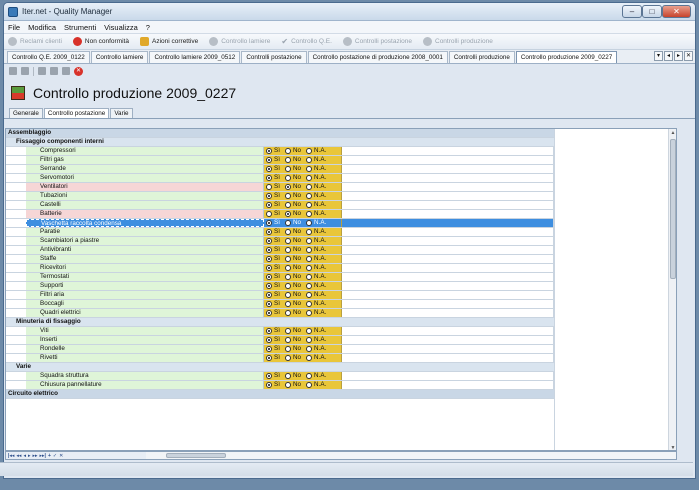 Image resolution: width=699 pixels, height=490 pixels. I want to click on checklist-row: Boccagli Sì No N.A., so click(280, 304).